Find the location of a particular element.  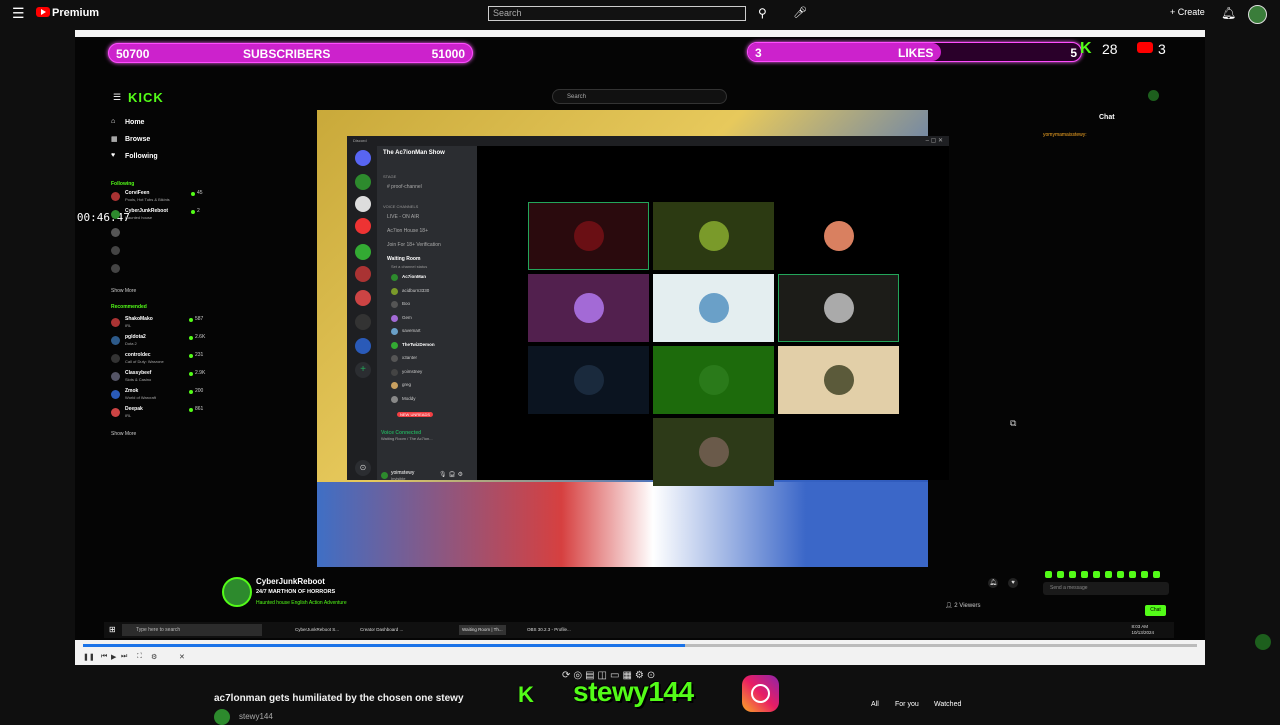

chat-input: Send a message is located at coordinates (1106, 588).